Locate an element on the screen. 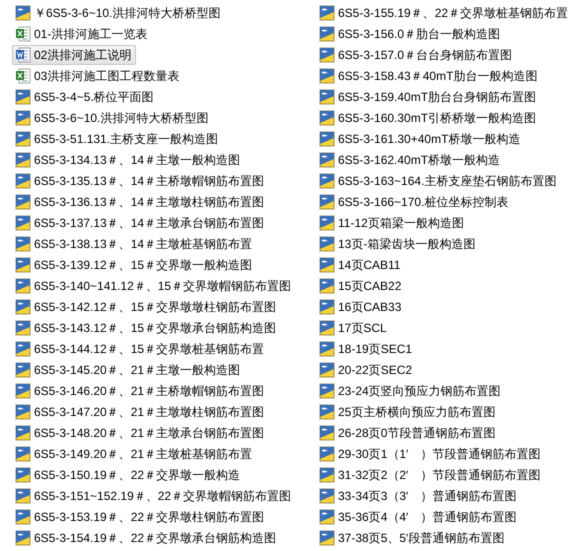 This screenshot has width=577, height=551. file-item: 6S5-3-155.19＃、22＃交界墩桩基钢筋布置 is located at coordinates (445, 12).